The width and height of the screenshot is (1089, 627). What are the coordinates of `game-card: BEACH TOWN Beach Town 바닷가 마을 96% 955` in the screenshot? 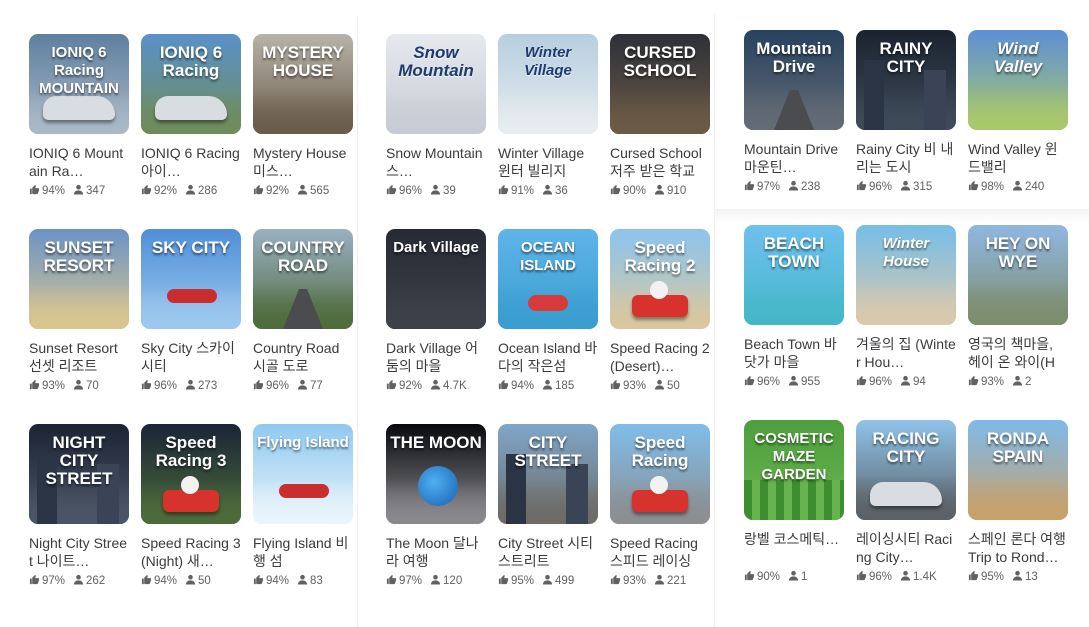 It's located at (794, 306).